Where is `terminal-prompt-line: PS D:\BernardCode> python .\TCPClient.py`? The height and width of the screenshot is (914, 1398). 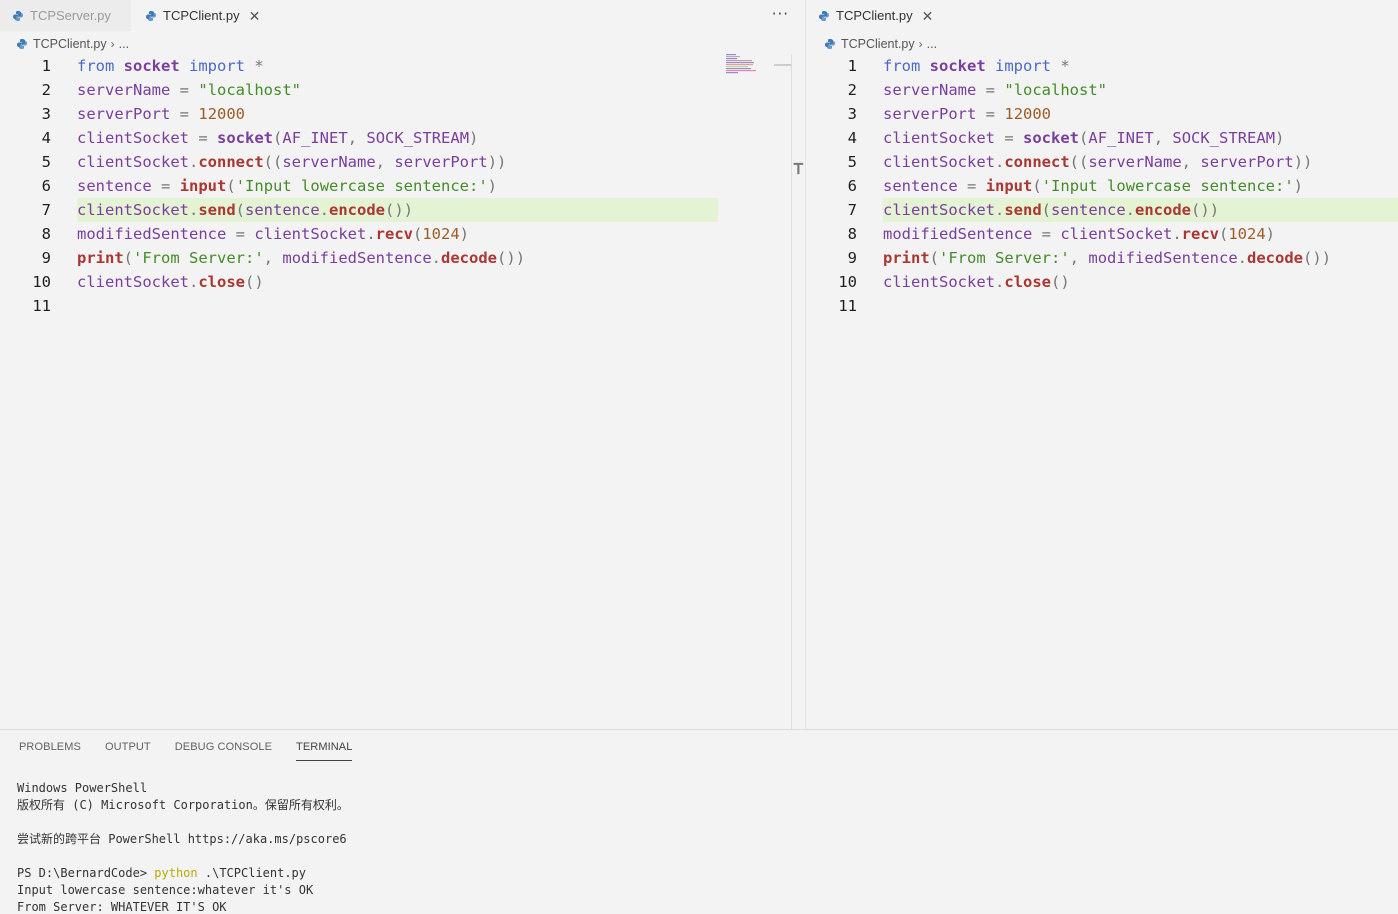
terminal-prompt-line: PS D:\BernardCode> python .\TCPClient.py is located at coordinates (183, 873).